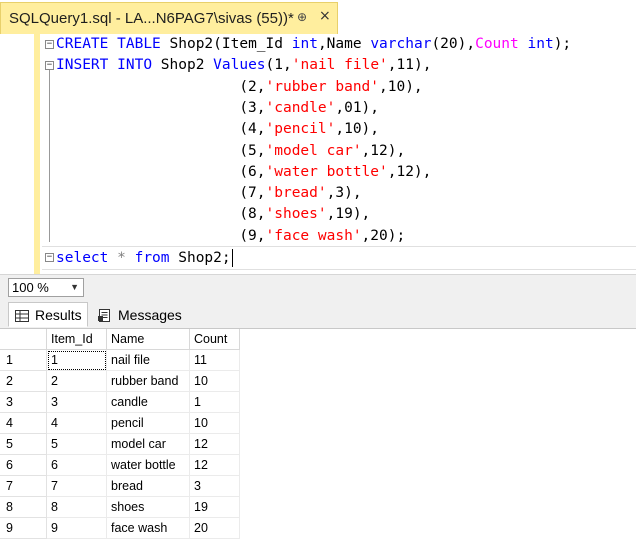 The image size is (636, 543). I want to click on code-token: );, so click(562, 44).